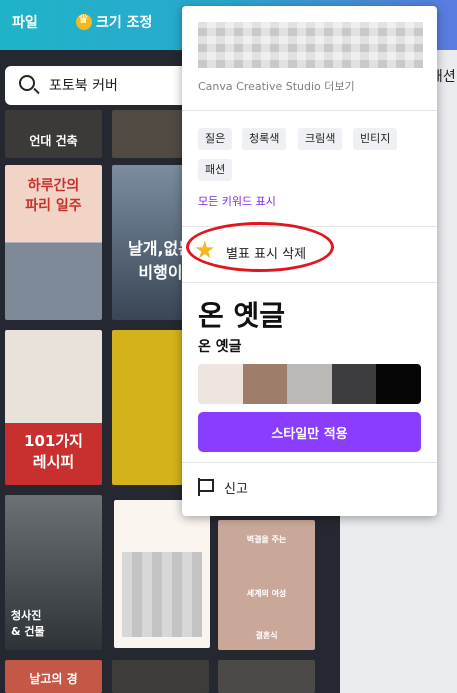  I want to click on template-tile: 날고의 경, so click(53, 676).